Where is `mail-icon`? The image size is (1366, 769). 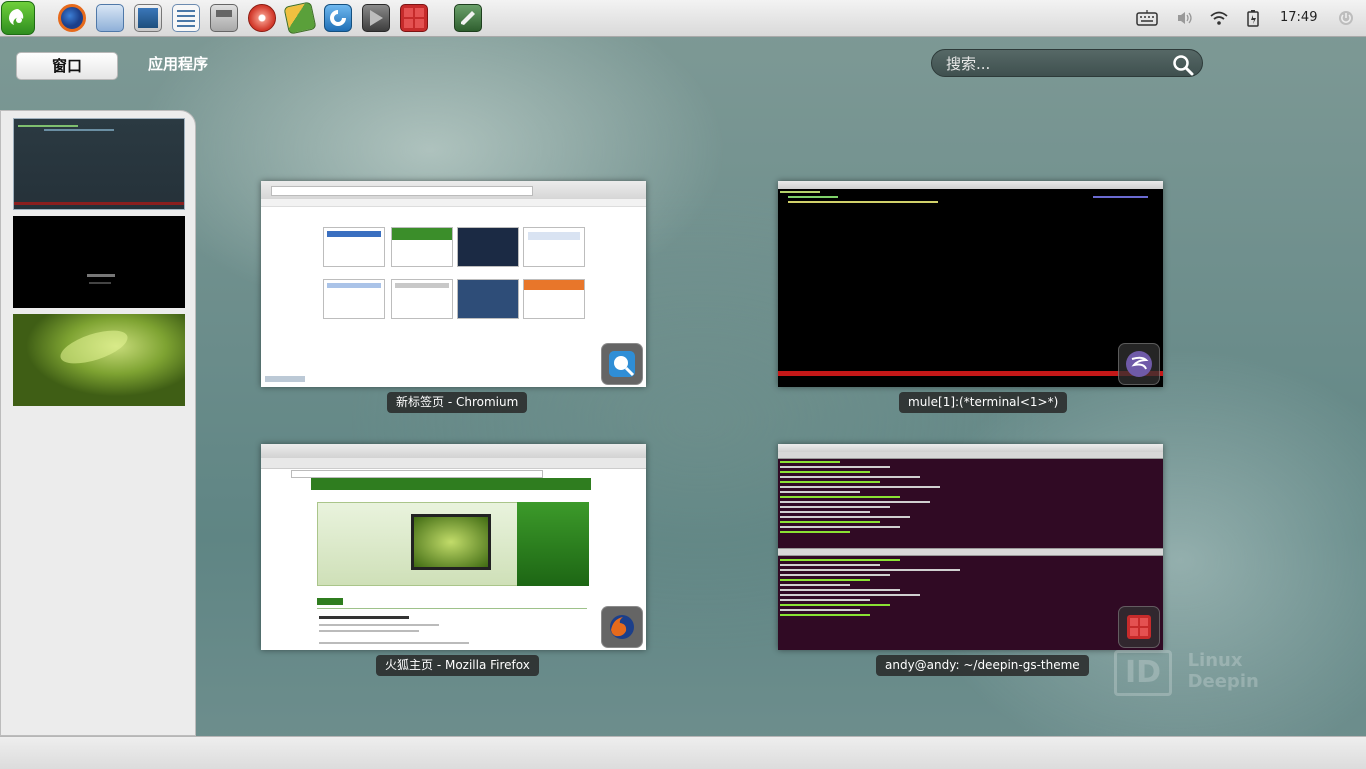 mail-icon is located at coordinates (110, 18).